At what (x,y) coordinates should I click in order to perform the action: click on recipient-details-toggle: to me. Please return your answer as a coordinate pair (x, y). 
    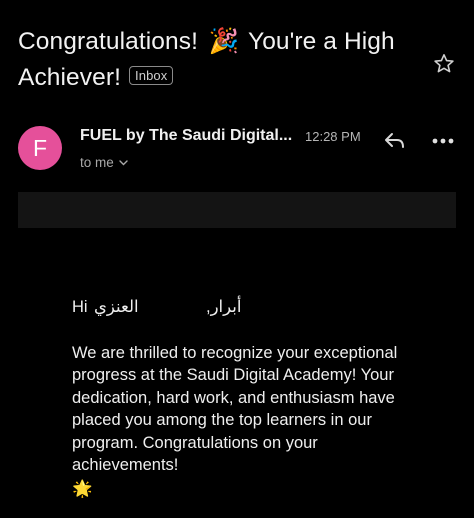
    Looking at the image, I should click on (104, 162).